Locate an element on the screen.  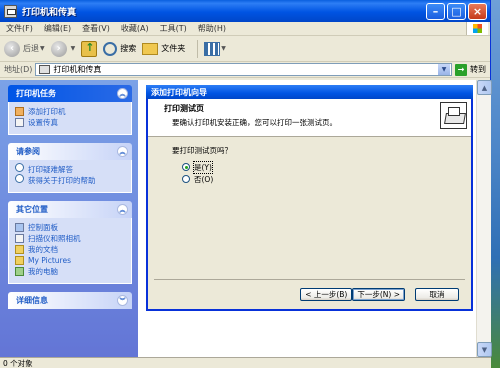
back-step-button: < 上一步(B) is located at coordinates (326, 294).